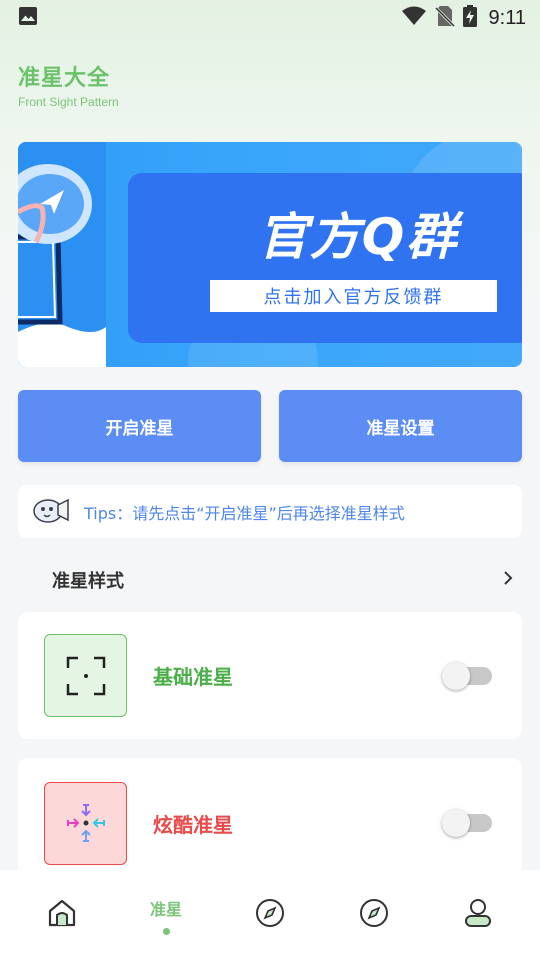 This screenshot has height=960, width=540. I want to click on basic-crosshair-toggle, so click(467, 675).